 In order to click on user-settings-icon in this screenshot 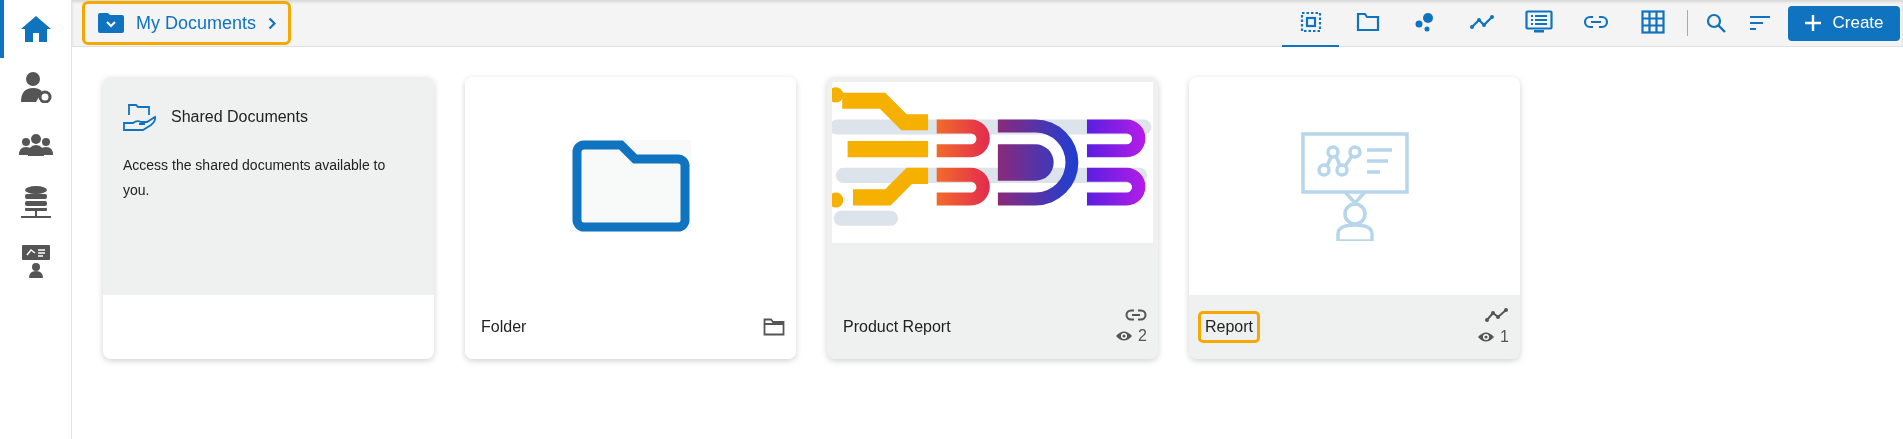, I will do `click(35, 87)`.